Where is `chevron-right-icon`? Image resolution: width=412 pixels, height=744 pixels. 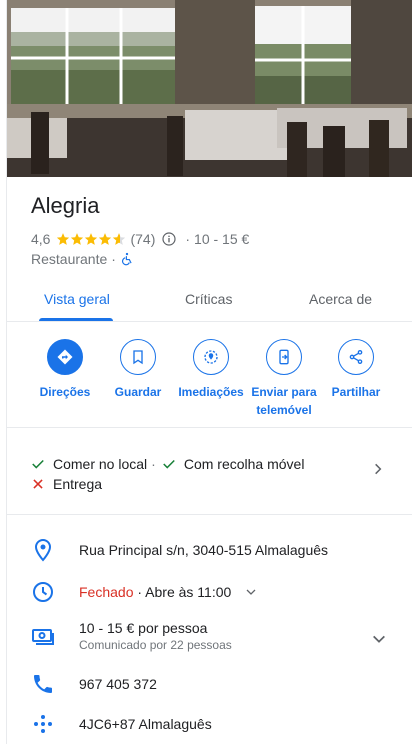 chevron-right-icon is located at coordinates (378, 469).